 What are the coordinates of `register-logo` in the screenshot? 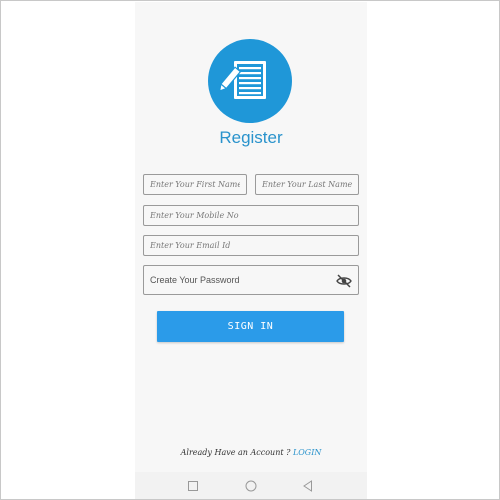 It's located at (250, 81).